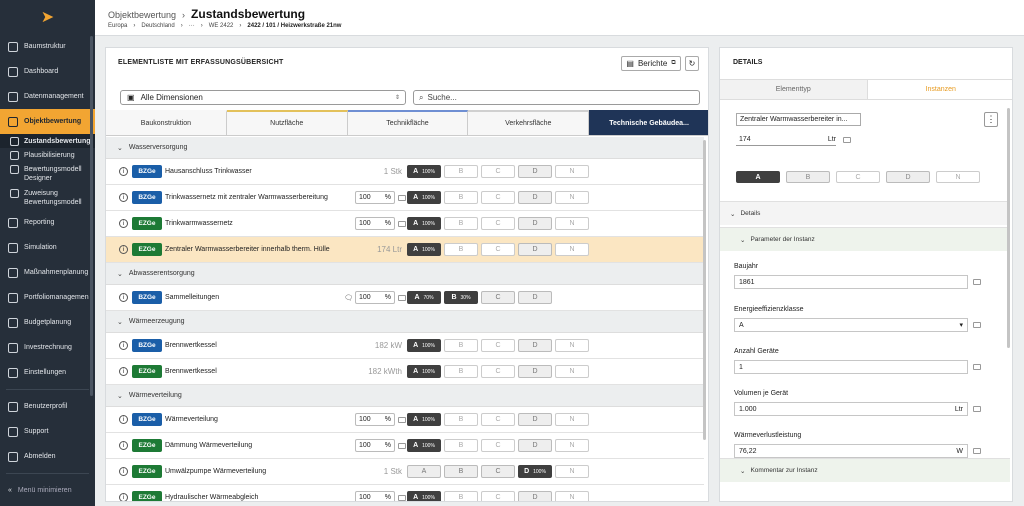  Describe the element at coordinates (47, 121) in the screenshot. I see `sidebar-item-objektbewertung: Objektbewertung` at that location.